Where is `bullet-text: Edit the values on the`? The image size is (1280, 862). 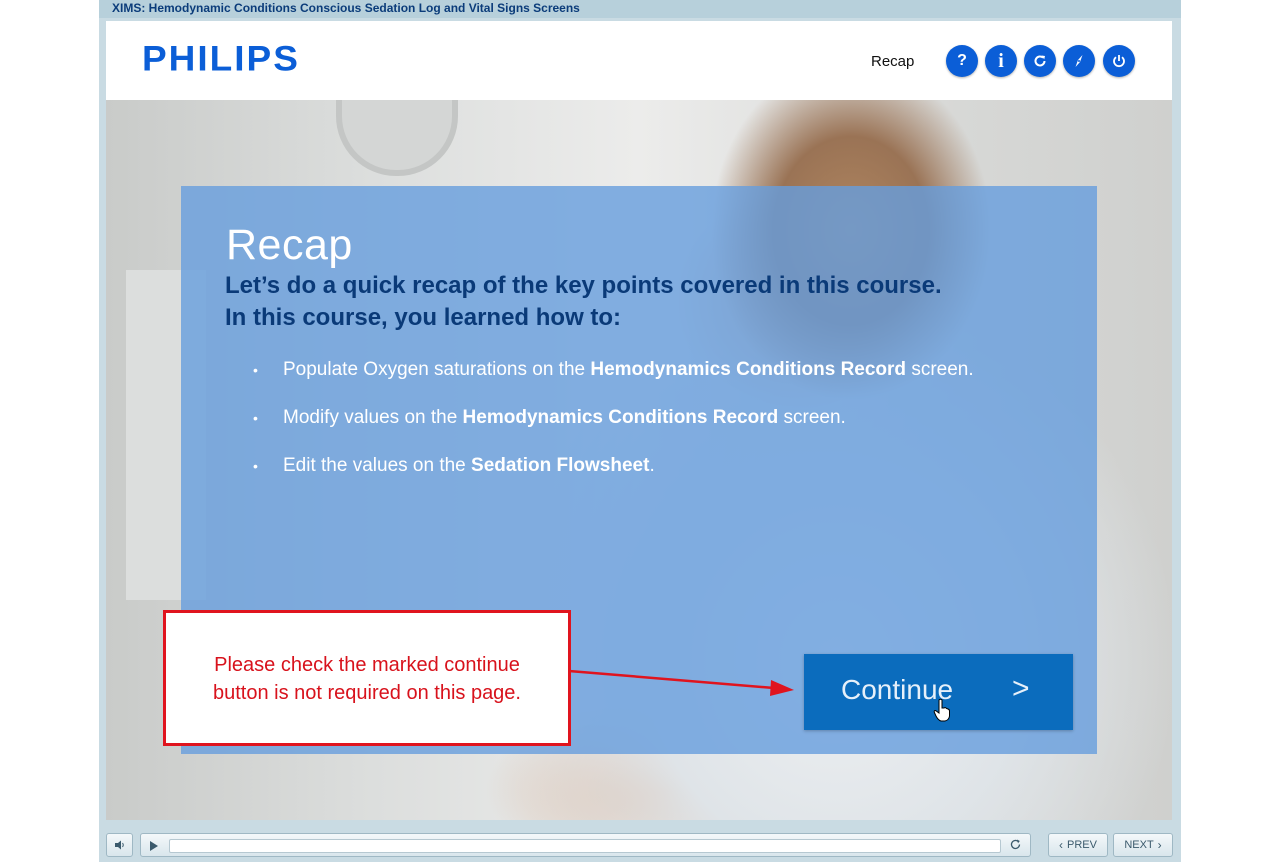 bullet-text: Edit the values on the is located at coordinates (377, 465).